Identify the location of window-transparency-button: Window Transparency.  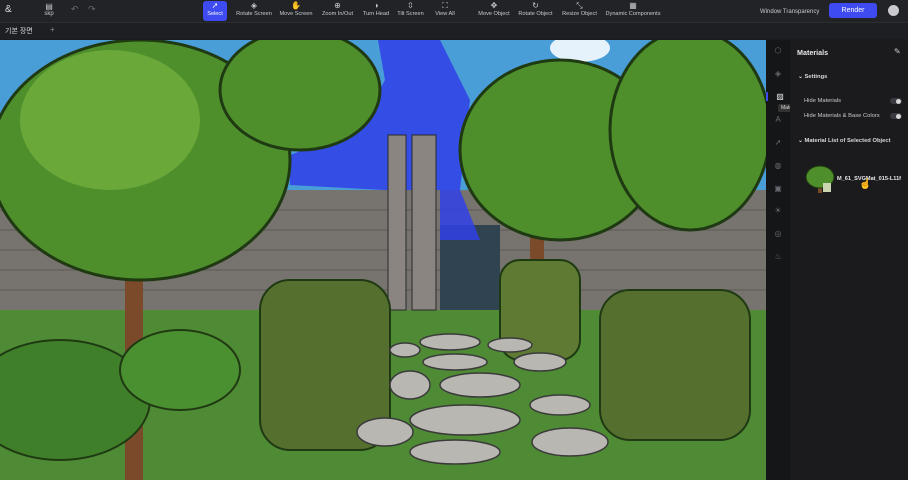
(789, 12).